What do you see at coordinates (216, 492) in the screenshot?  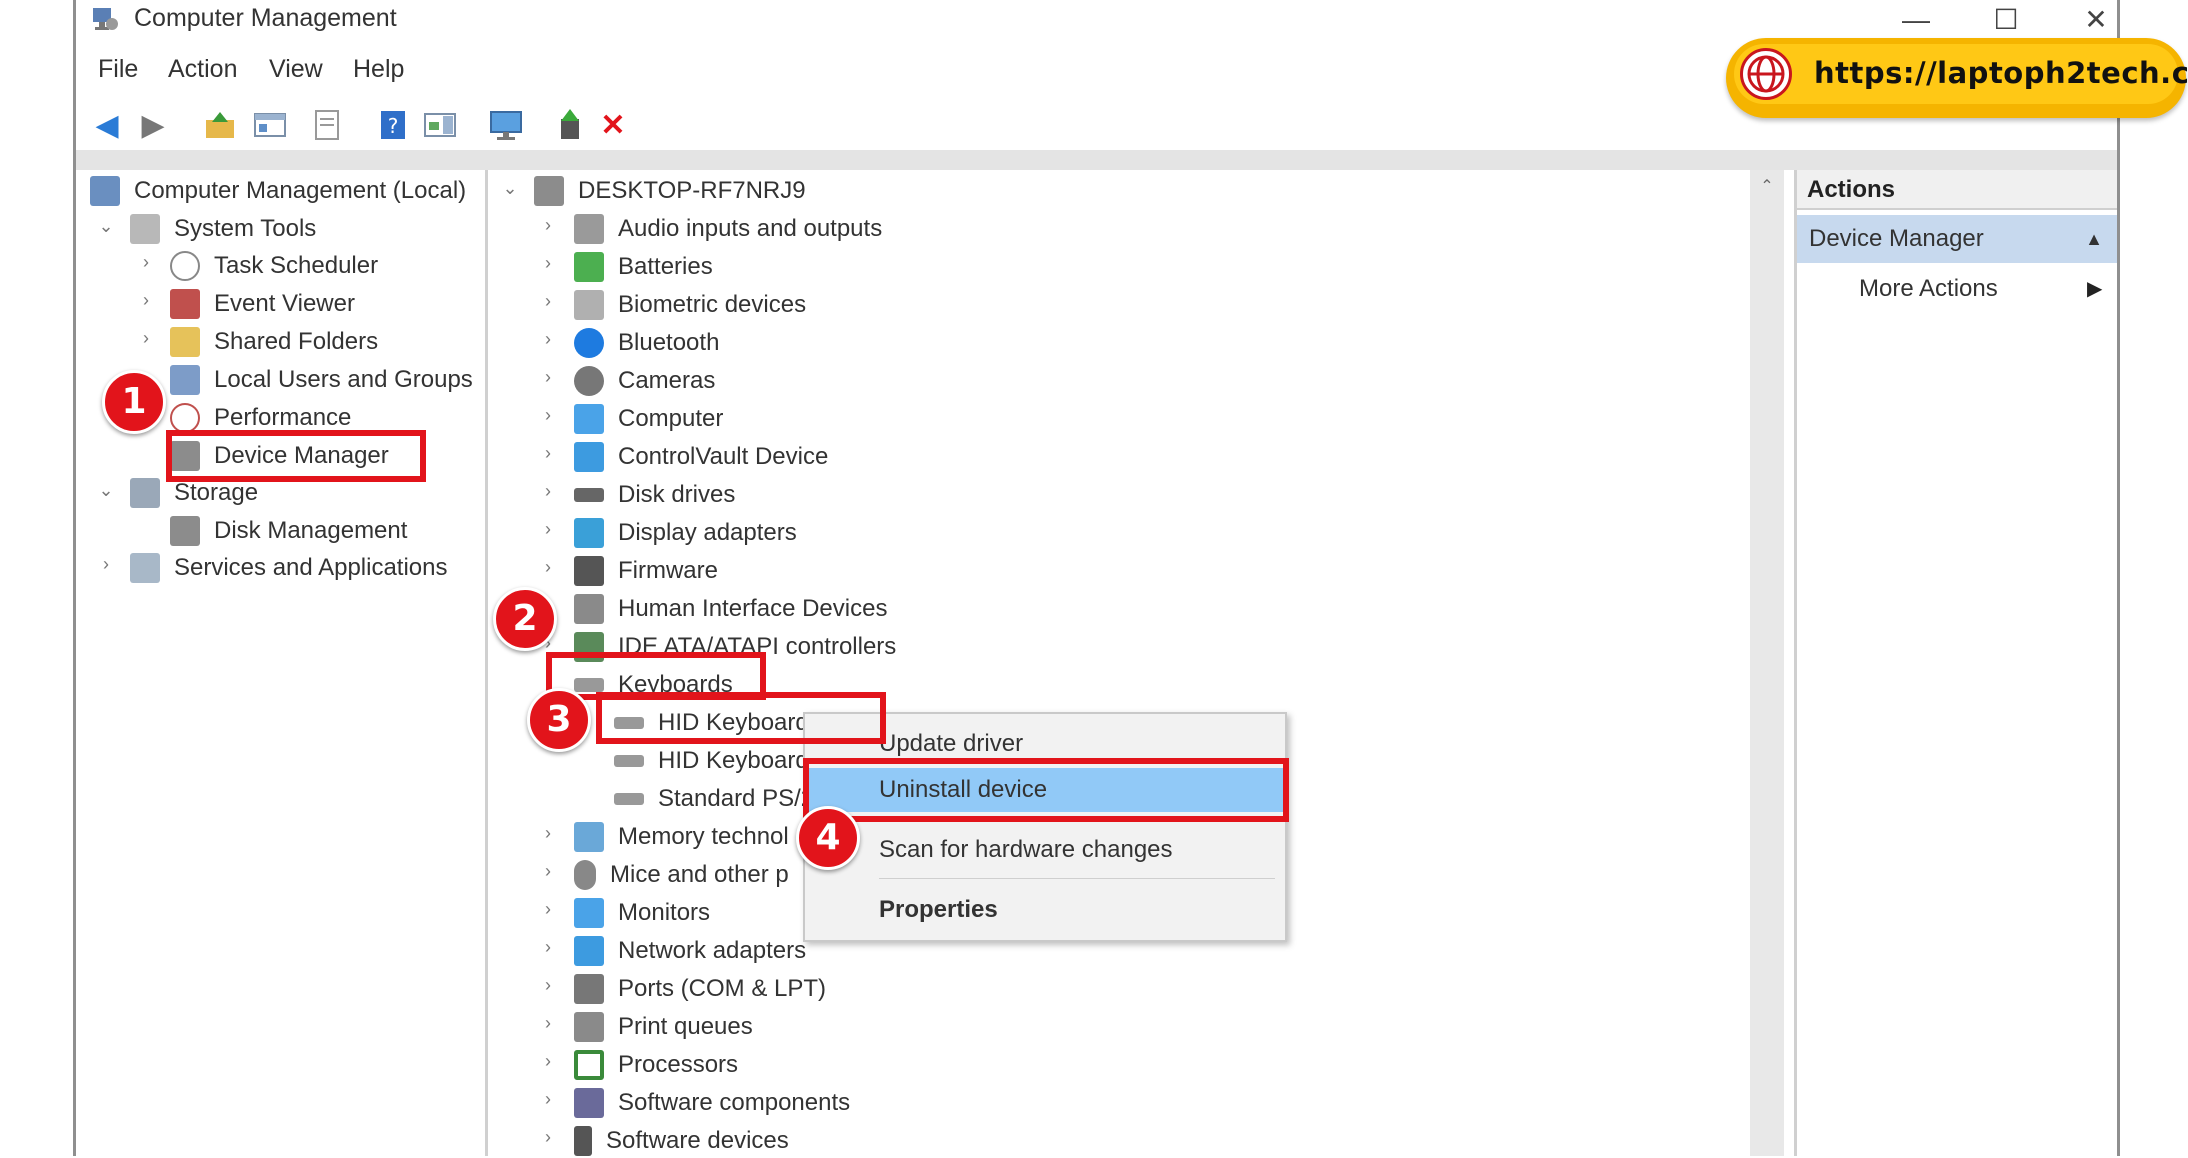 I see `storage-label: Storage` at bounding box center [216, 492].